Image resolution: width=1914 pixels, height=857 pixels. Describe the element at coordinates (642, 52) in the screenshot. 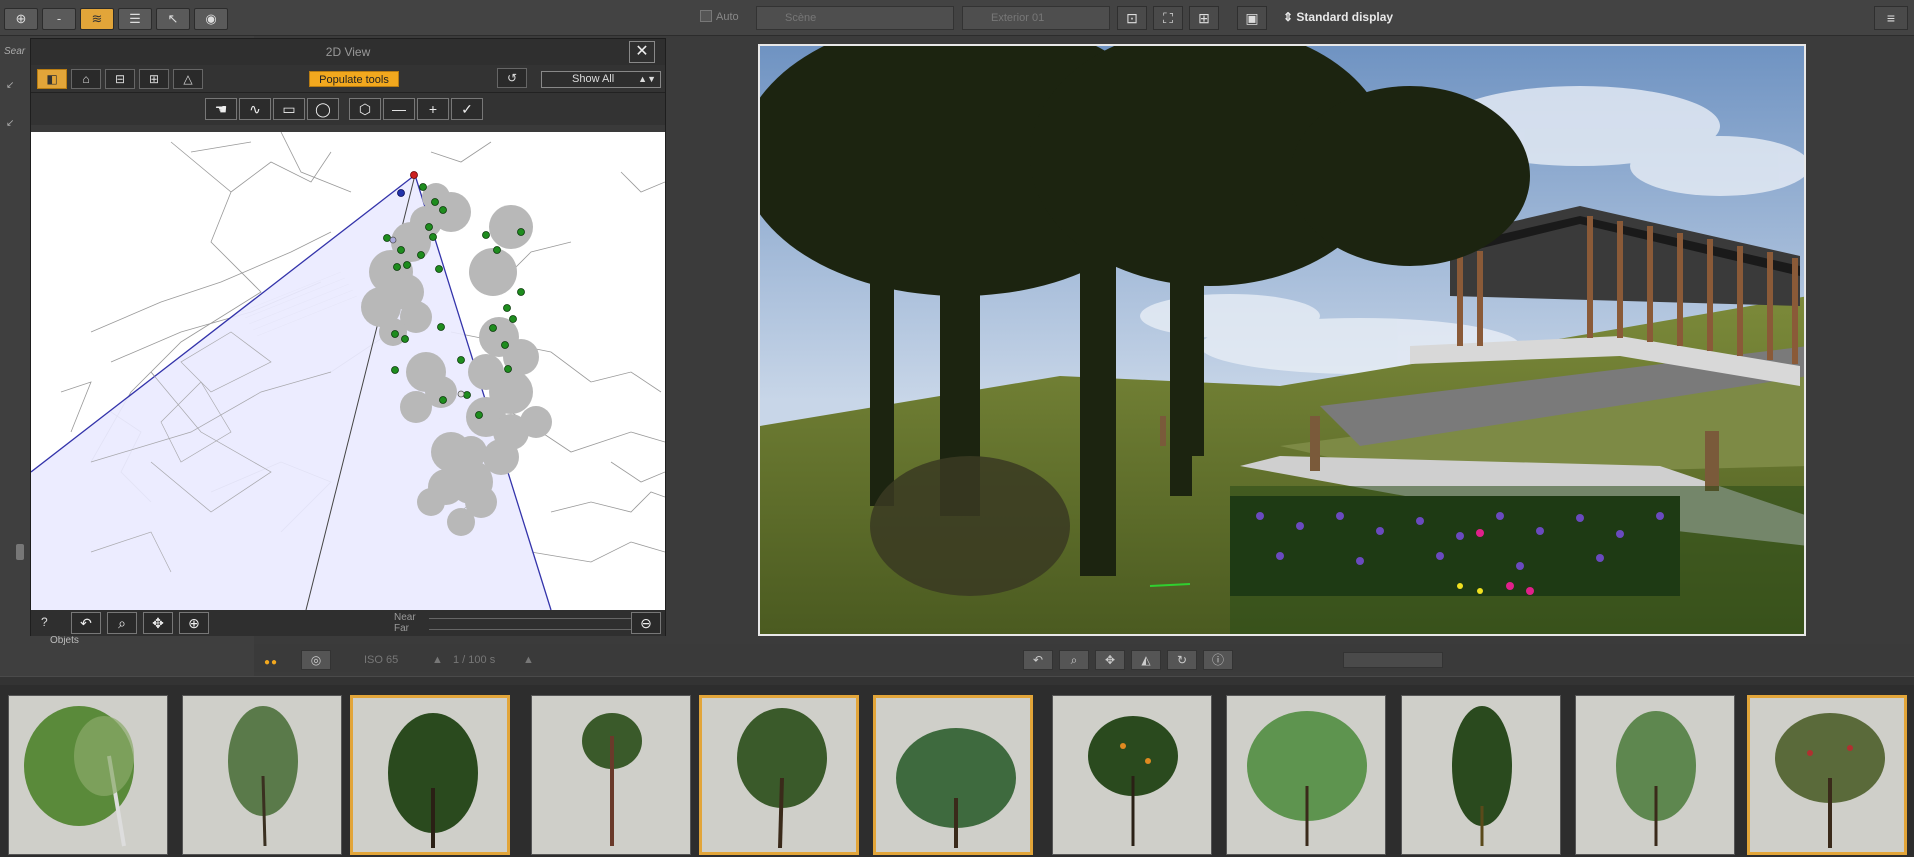

I see `close-button: ✕` at that location.